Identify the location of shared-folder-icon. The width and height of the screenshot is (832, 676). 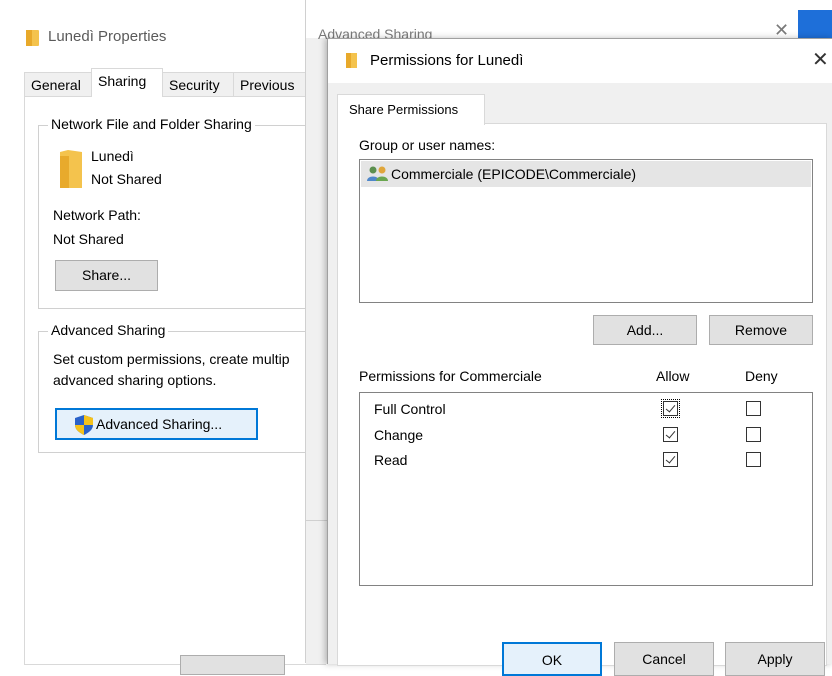
(71, 170).